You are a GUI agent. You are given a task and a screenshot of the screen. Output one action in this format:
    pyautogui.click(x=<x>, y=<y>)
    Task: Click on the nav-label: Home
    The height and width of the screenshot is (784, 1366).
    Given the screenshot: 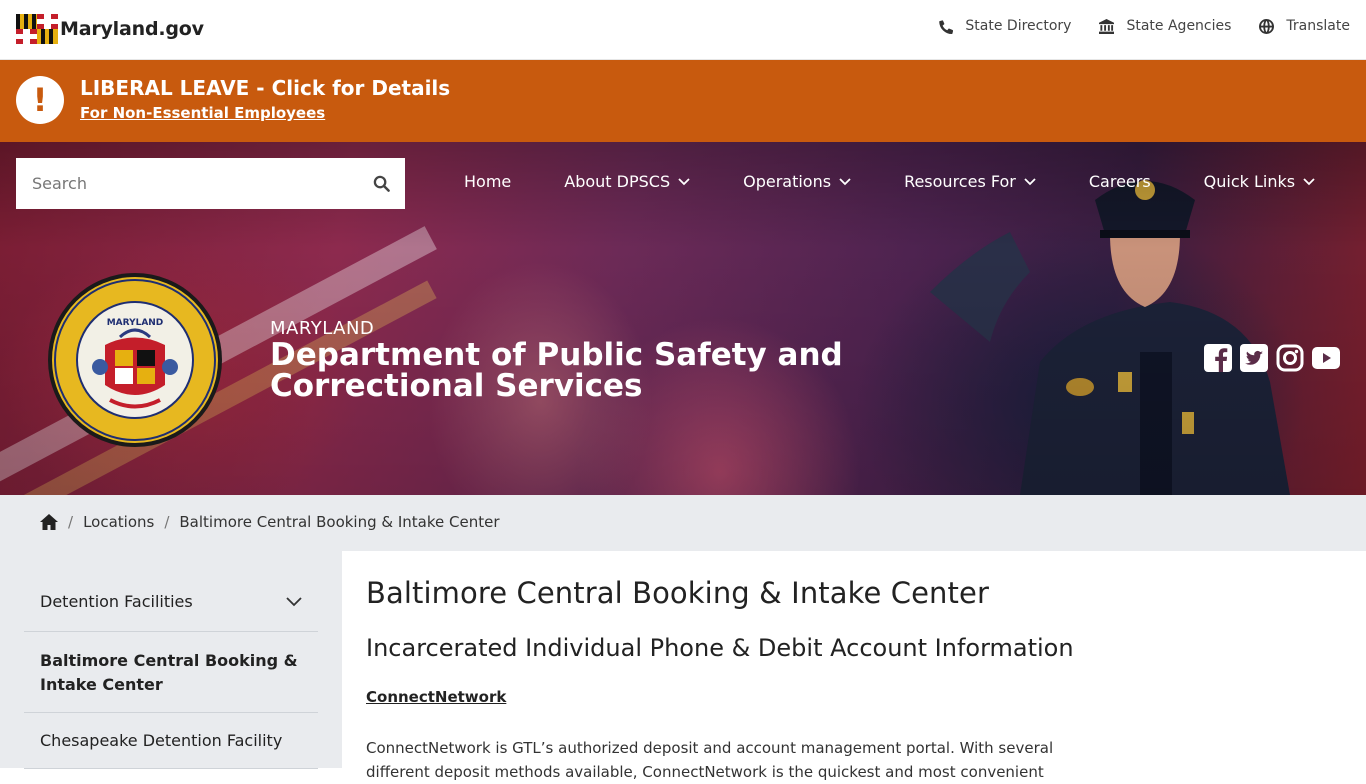 What is the action you would take?
    pyautogui.click(x=488, y=181)
    